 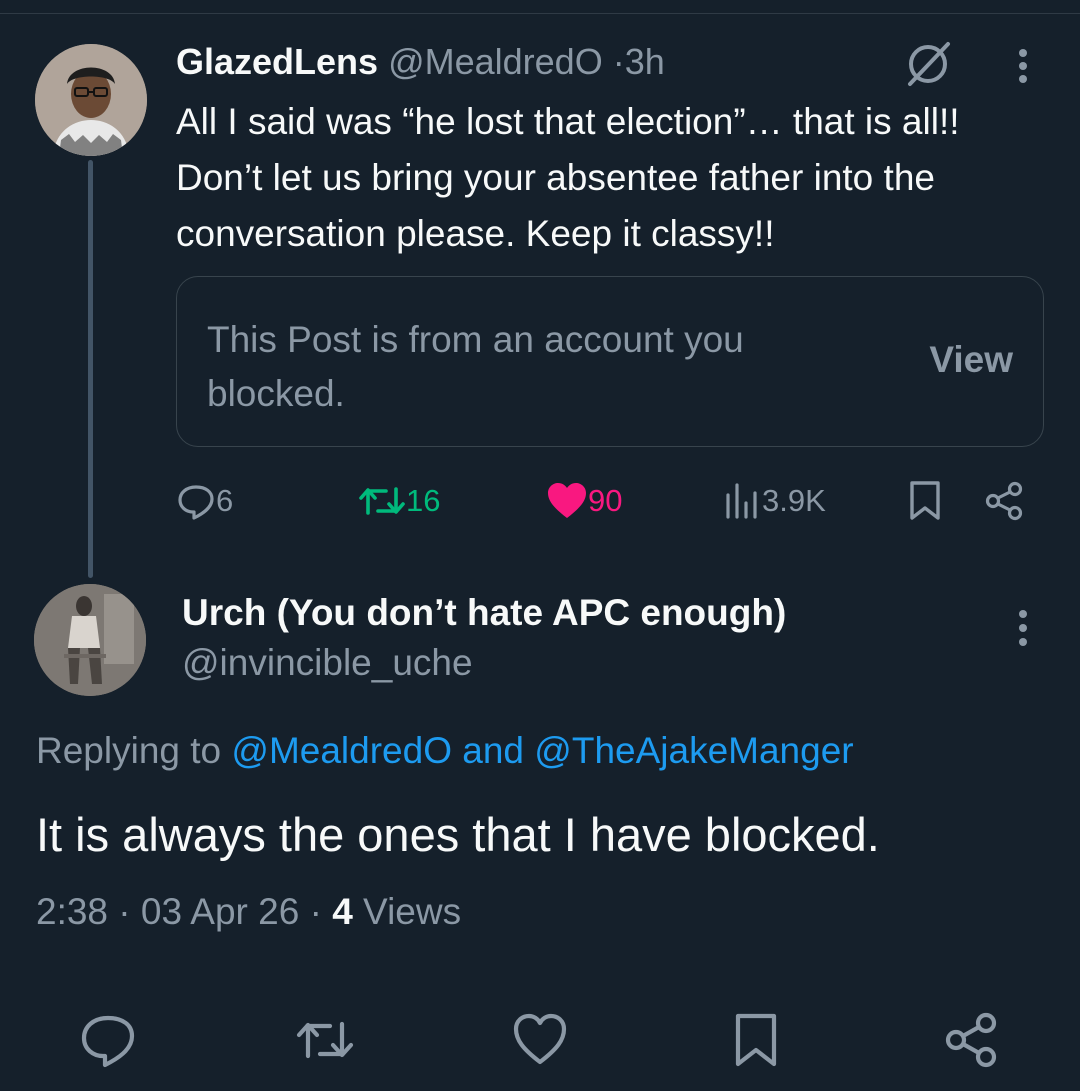 I want to click on post-time: 2:38, so click(x=72, y=911).